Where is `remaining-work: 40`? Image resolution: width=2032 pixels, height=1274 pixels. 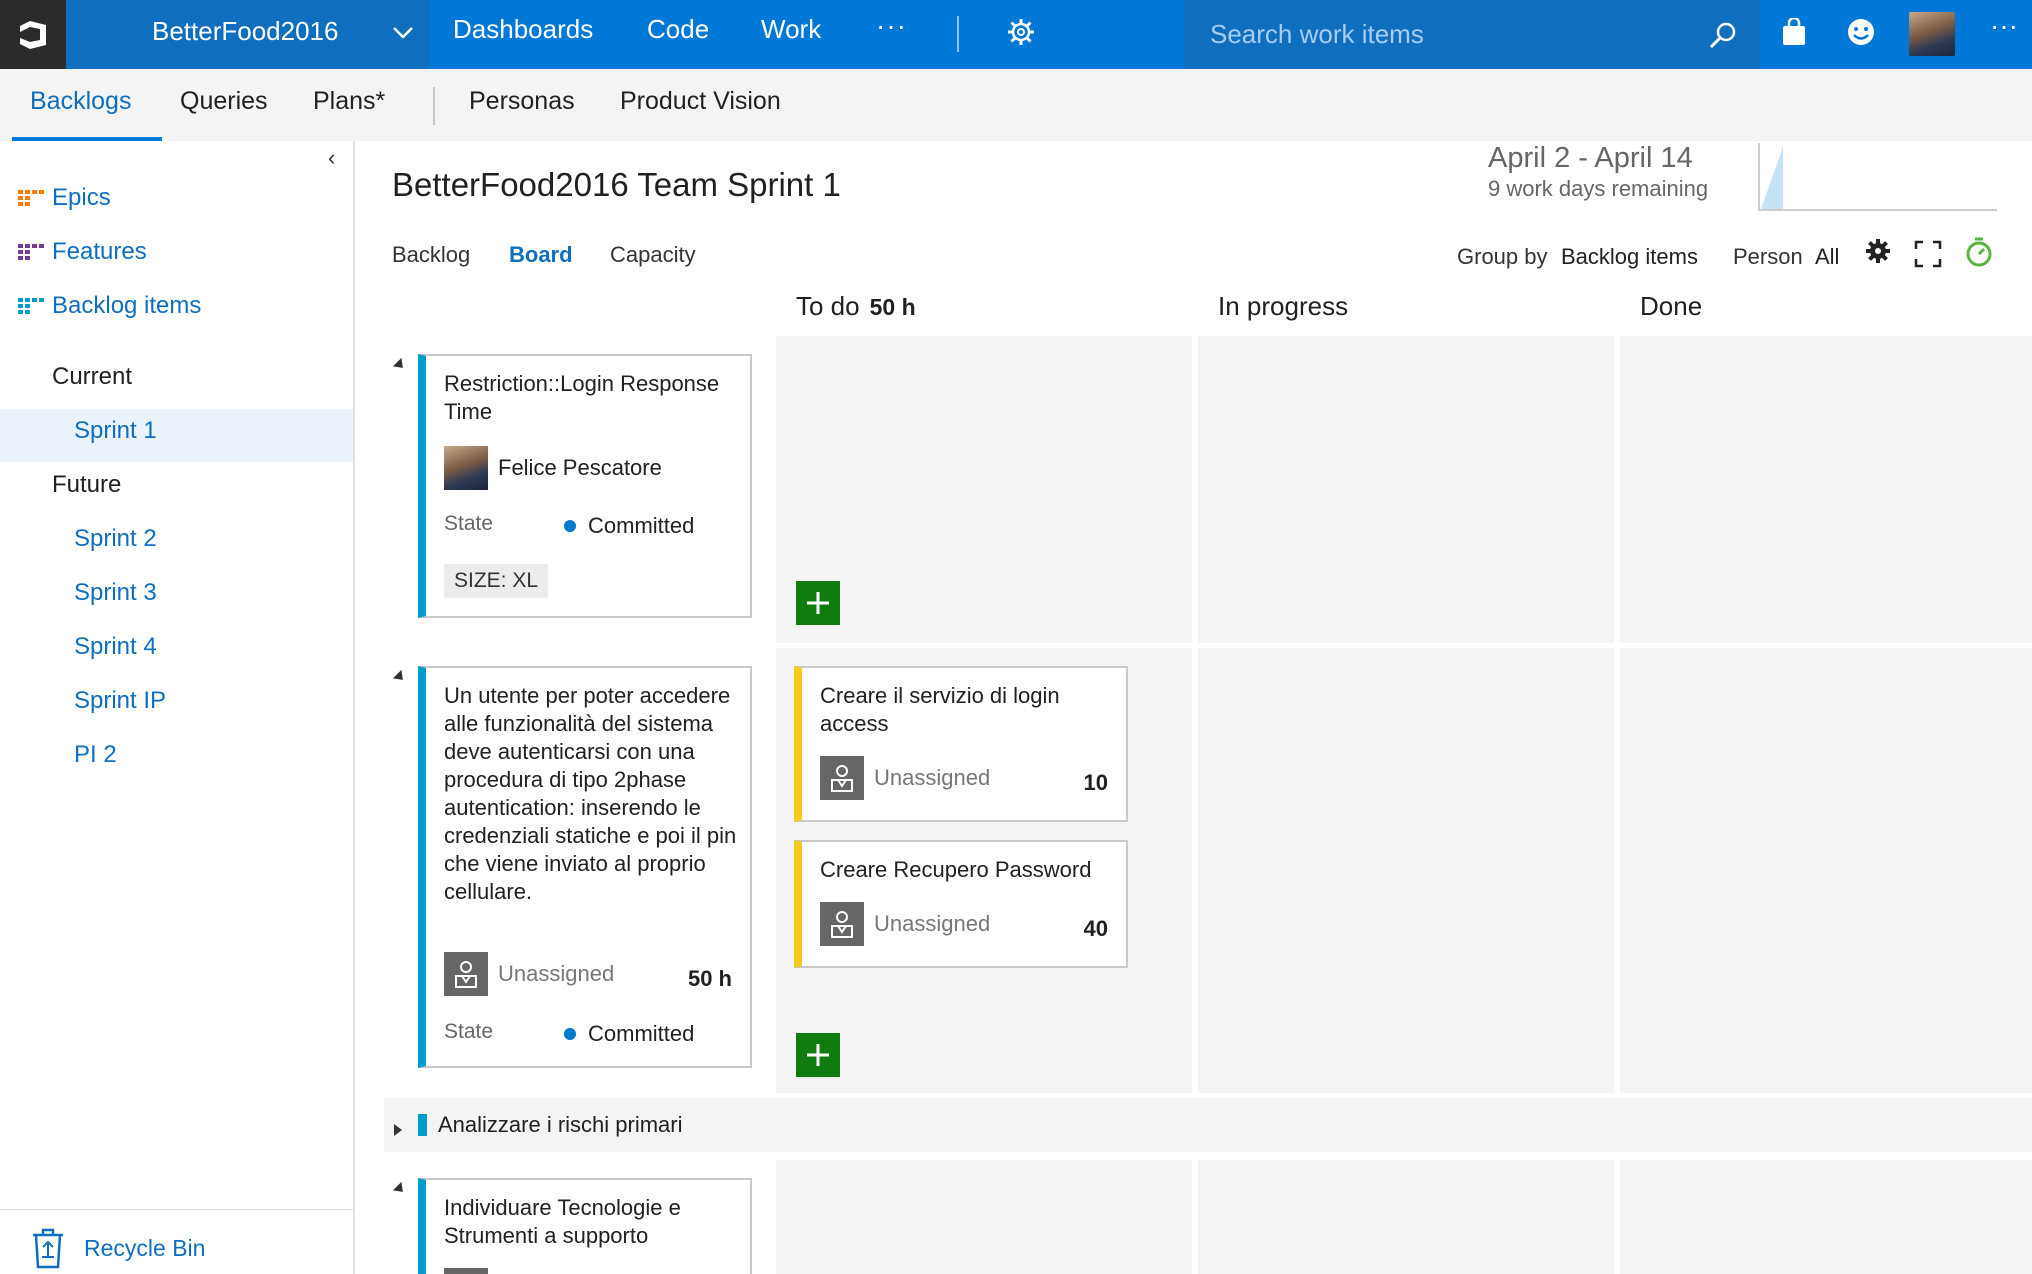 remaining-work: 40 is located at coordinates (1096, 929).